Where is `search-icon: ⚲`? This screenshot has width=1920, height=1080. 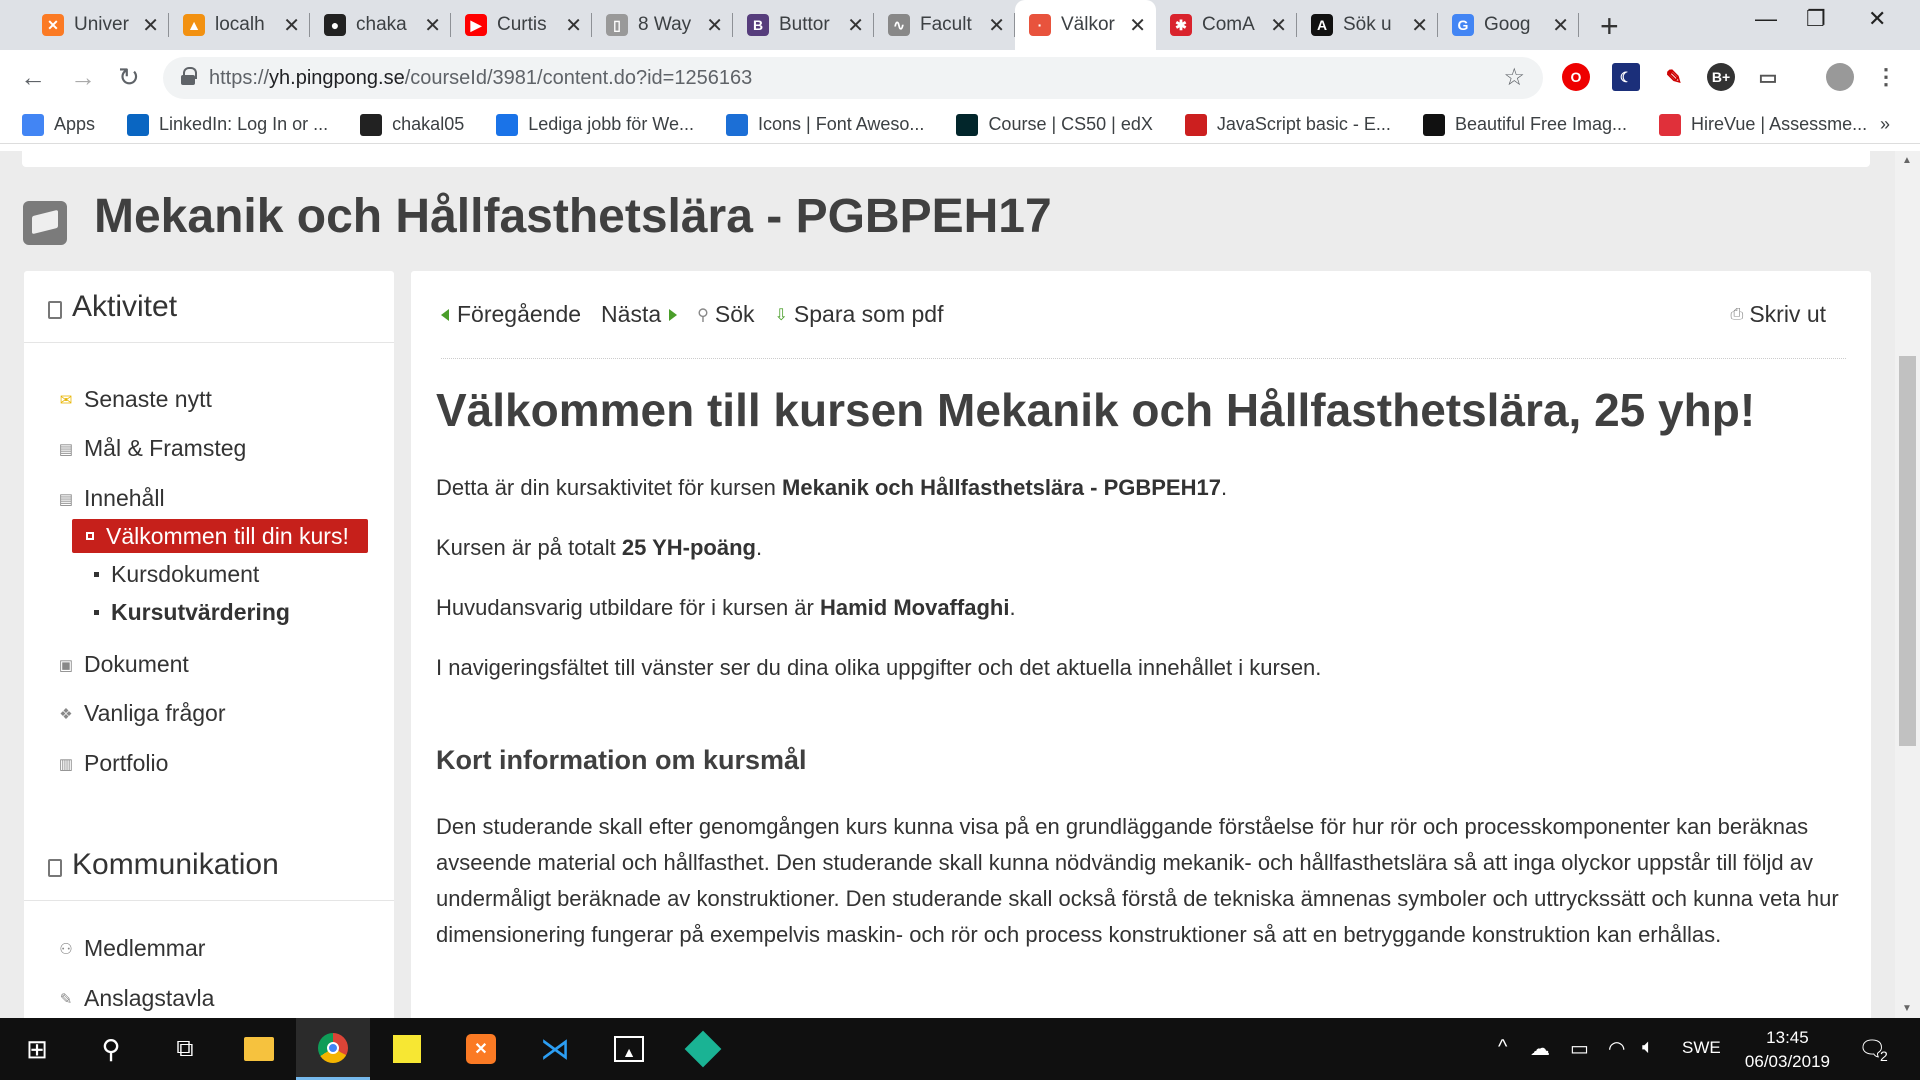 search-icon: ⚲ is located at coordinates (111, 1048).